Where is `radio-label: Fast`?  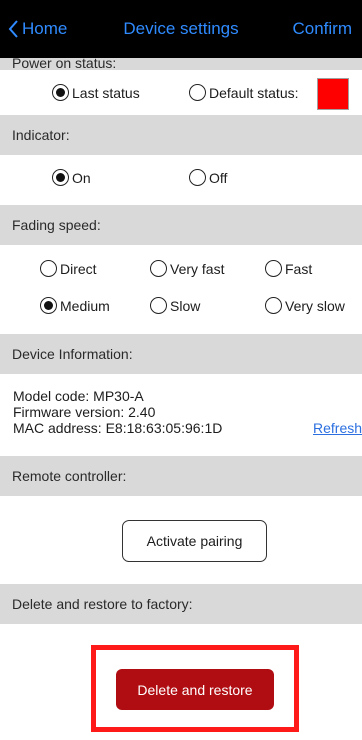
radio-label: Fast is located at coordinates (299, 268).